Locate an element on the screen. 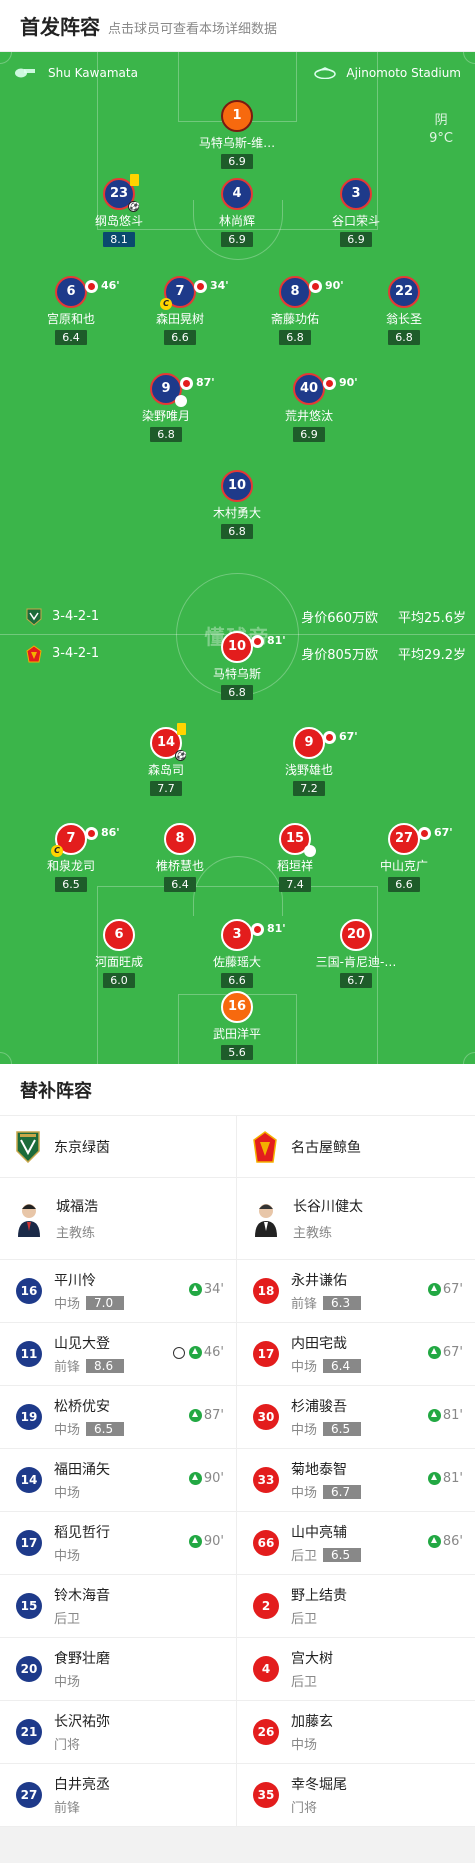  referee-name: Shu Kawamata is located at coordinates (93, 73).